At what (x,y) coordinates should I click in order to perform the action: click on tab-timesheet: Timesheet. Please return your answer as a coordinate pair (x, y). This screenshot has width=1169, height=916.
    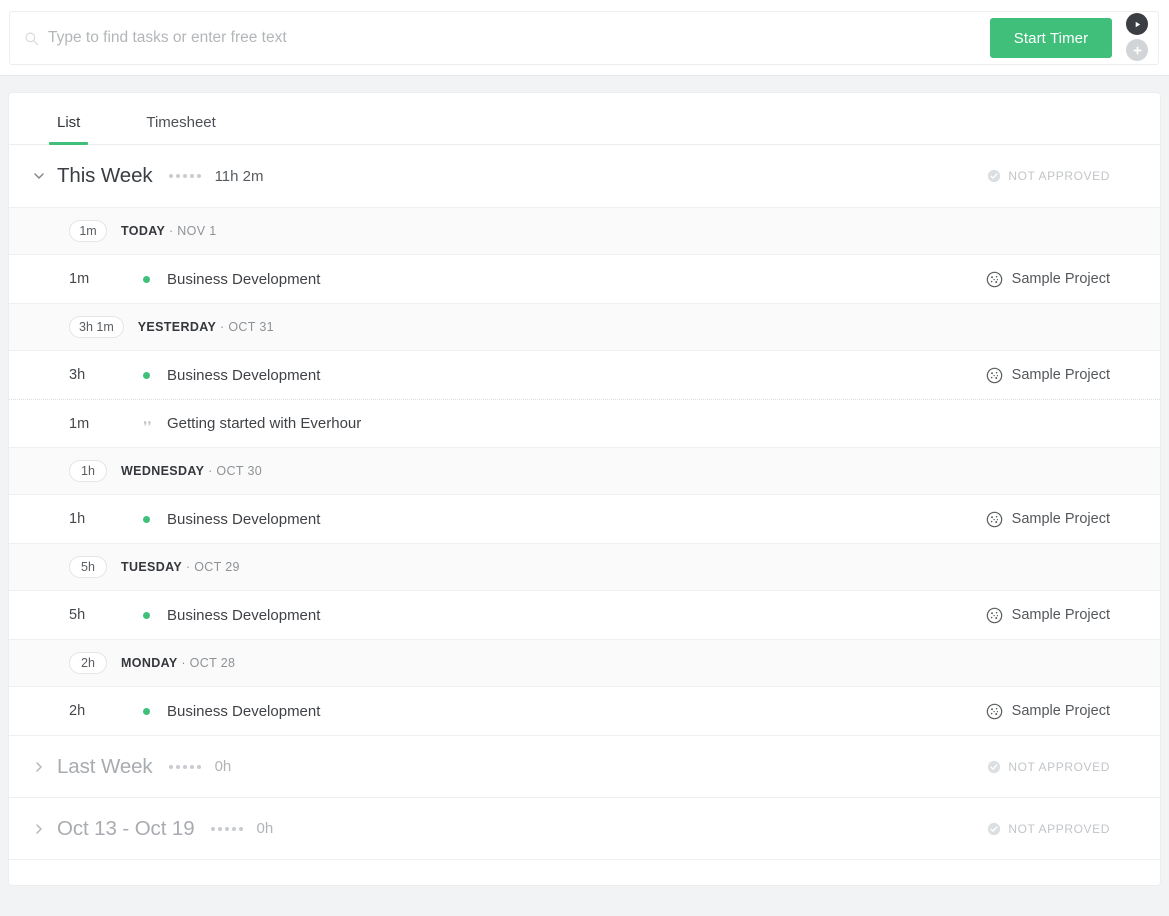
    Looking at the image, I should click on (180, 129).